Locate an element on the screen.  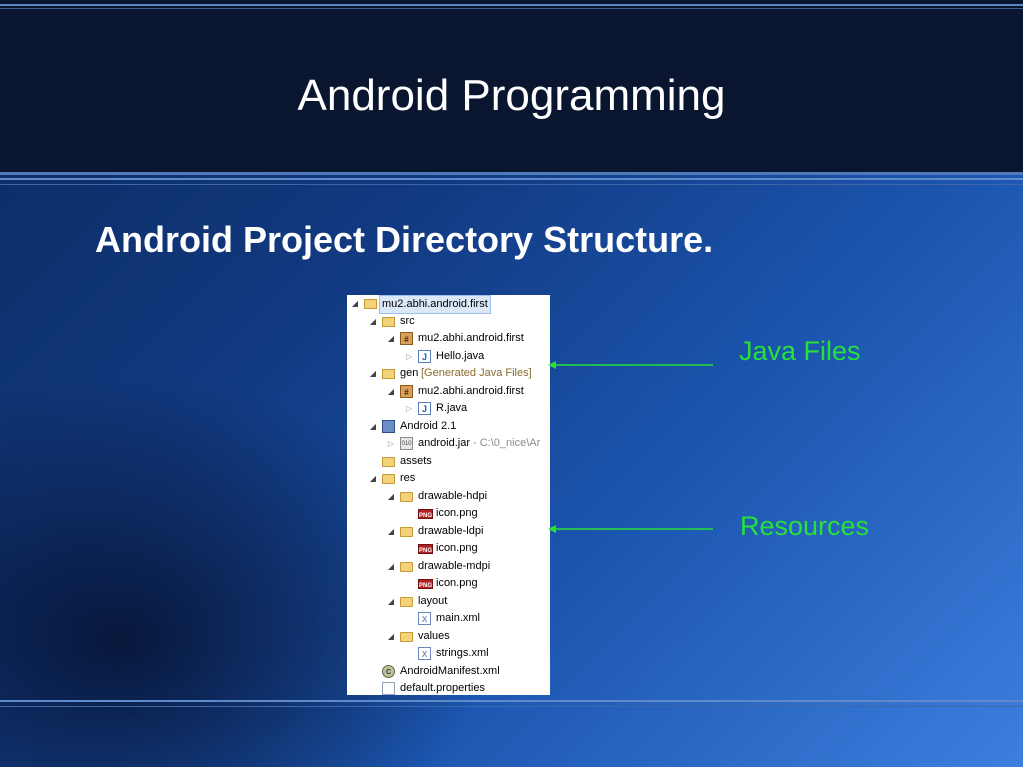
generated-folder-icon is located at coordinates (388, 374).